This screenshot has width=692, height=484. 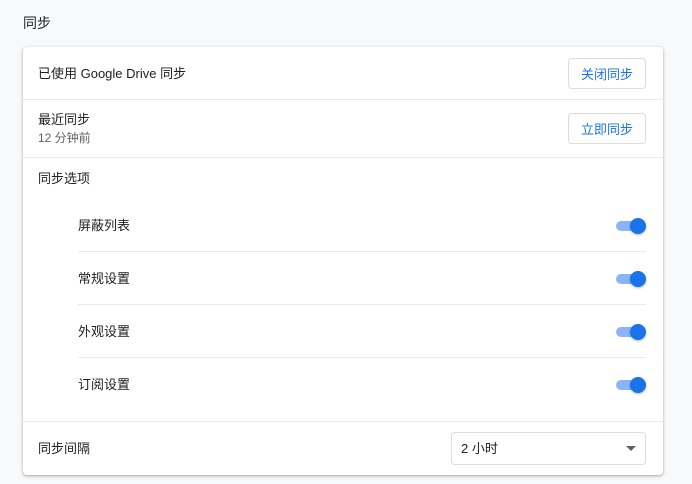 I want to click on subscription-settings-toggle, so click(x=630, y=385).